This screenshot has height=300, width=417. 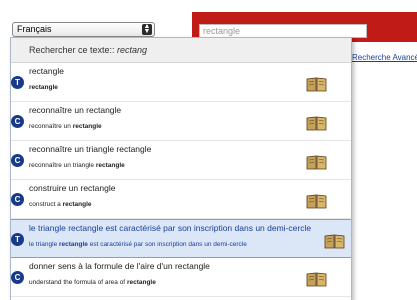 I want to click on search-text-option: Rechercher ce texte:: rectang, so click(x=181, y=50).